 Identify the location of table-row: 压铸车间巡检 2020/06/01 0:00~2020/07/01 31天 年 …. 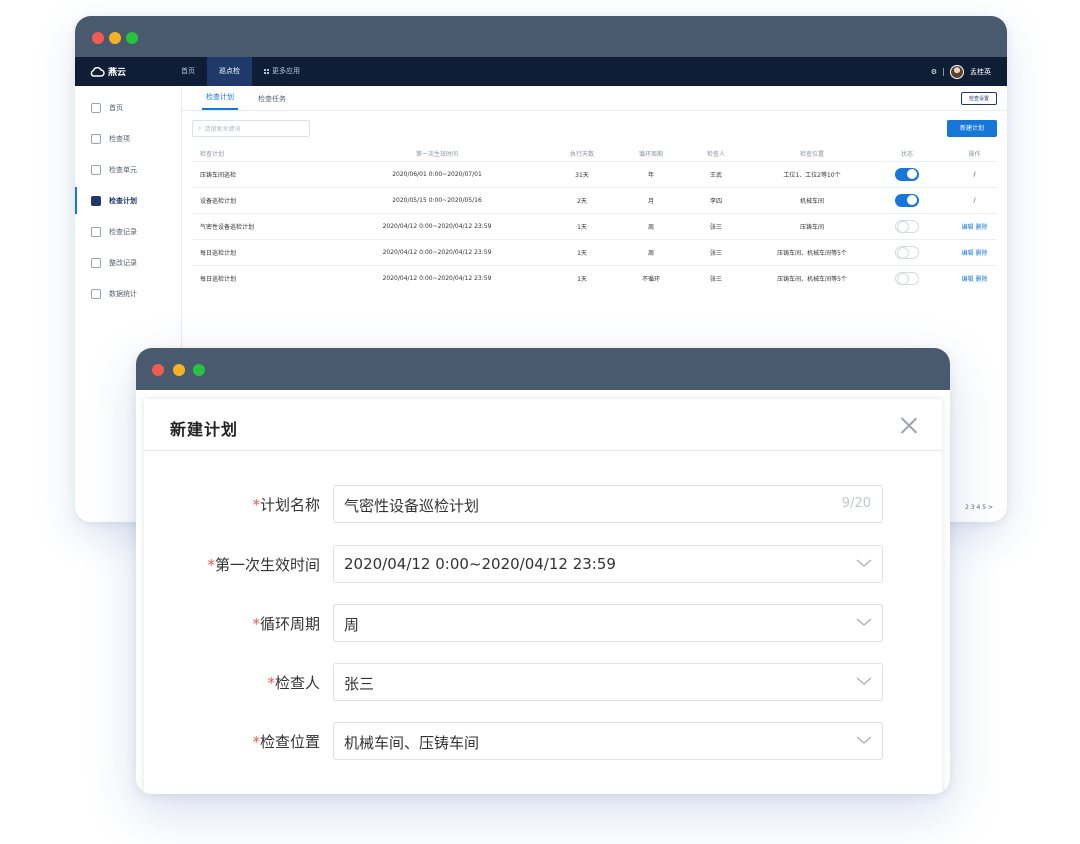
(594, 173).